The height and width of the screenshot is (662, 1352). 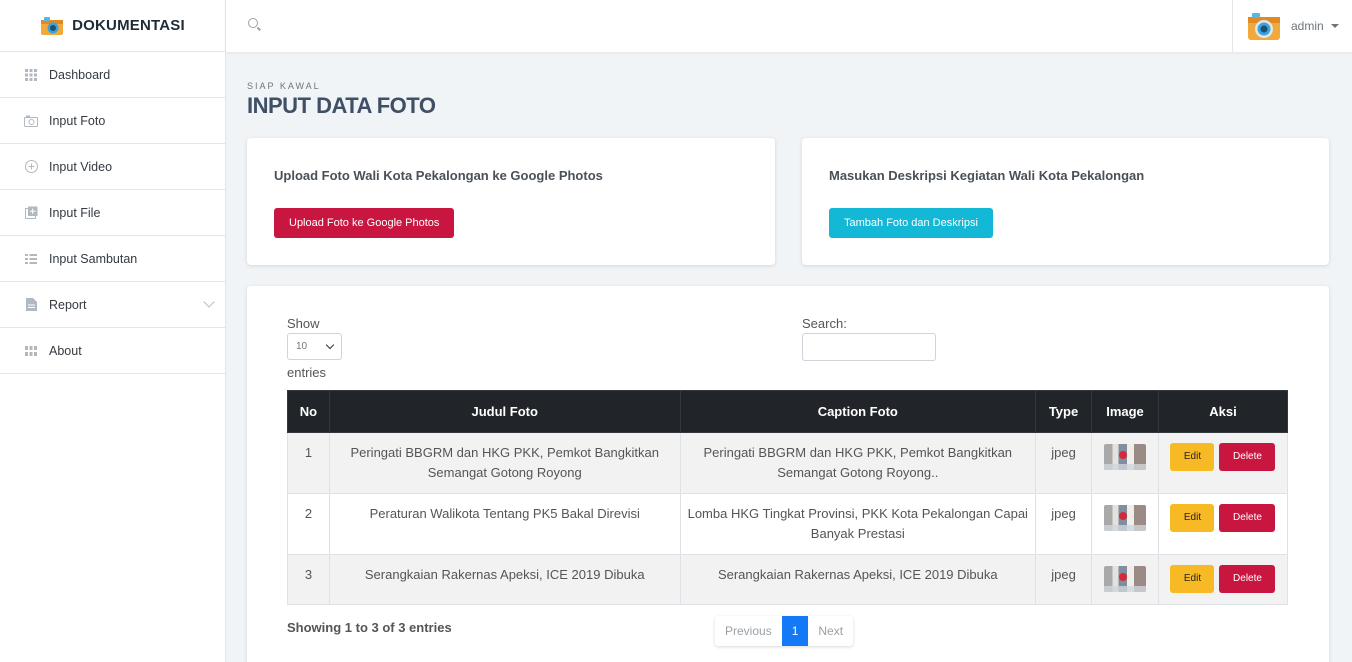 What do you see at coordinates (80, 74) in the screenshot?
I see `sidebar-item-label: Dashboard` at bounding box center [80, 74].